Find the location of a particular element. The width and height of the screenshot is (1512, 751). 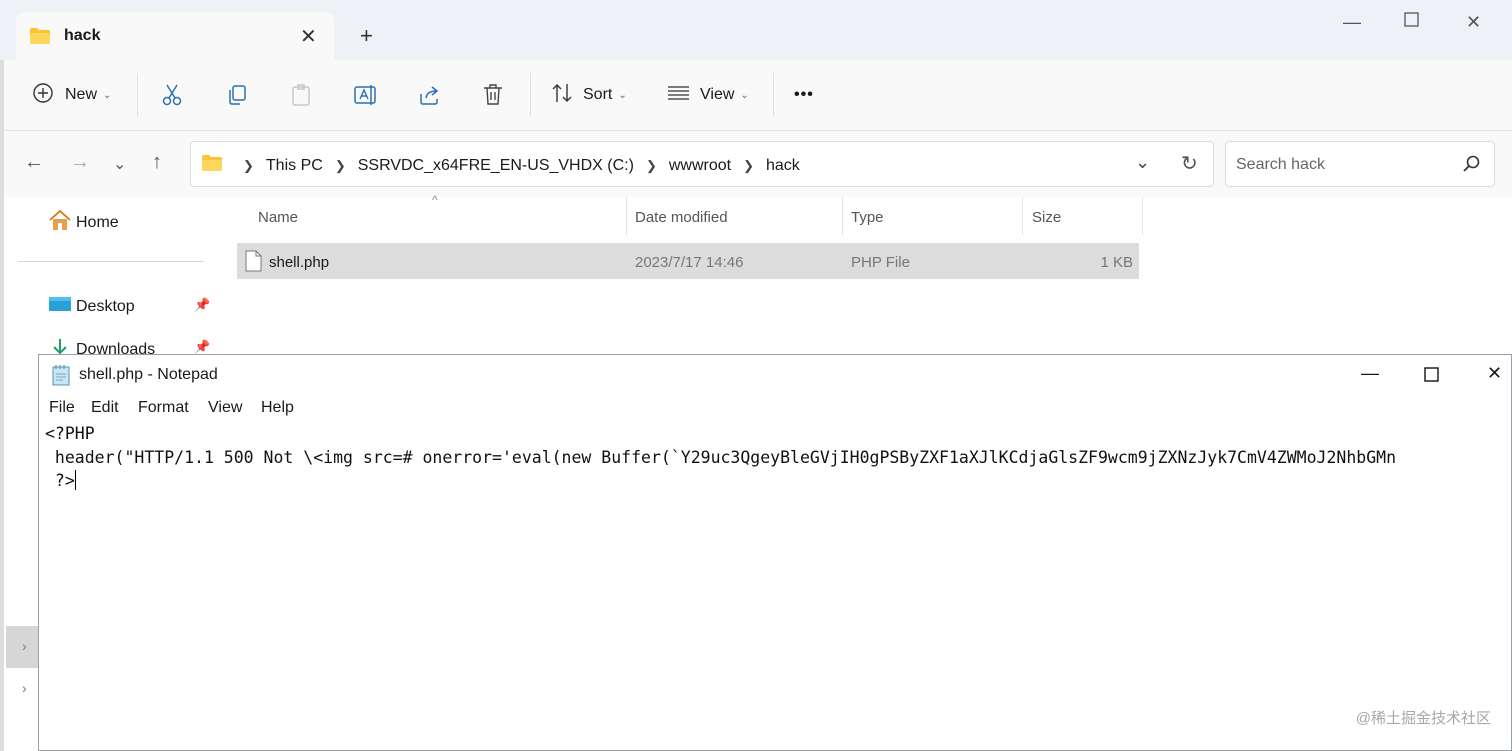

file-name: shell.php is located at coordinates (299, 262).